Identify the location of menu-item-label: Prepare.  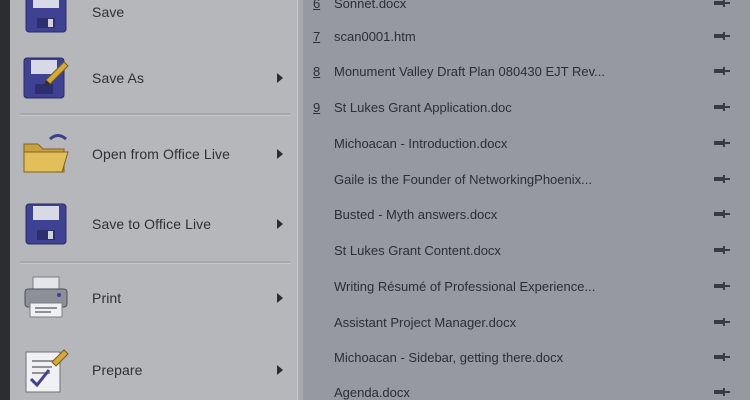
(117, 370).